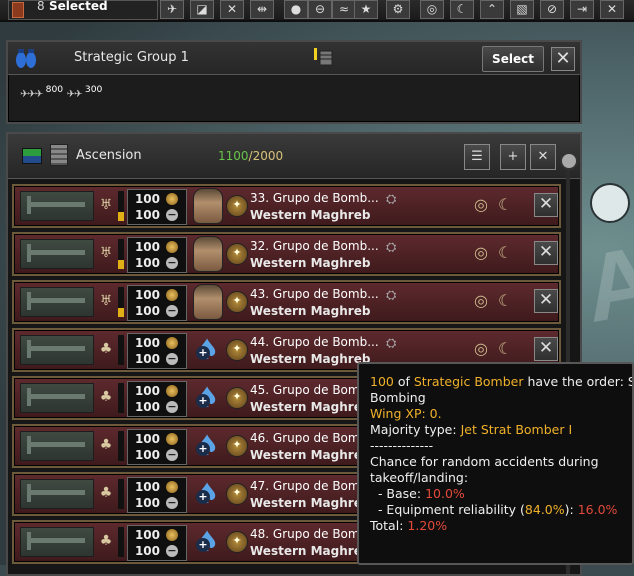  Describe the element at coordinates (320, 9) in the screenshot. I see `cancel-icon: ⊖` at that location.